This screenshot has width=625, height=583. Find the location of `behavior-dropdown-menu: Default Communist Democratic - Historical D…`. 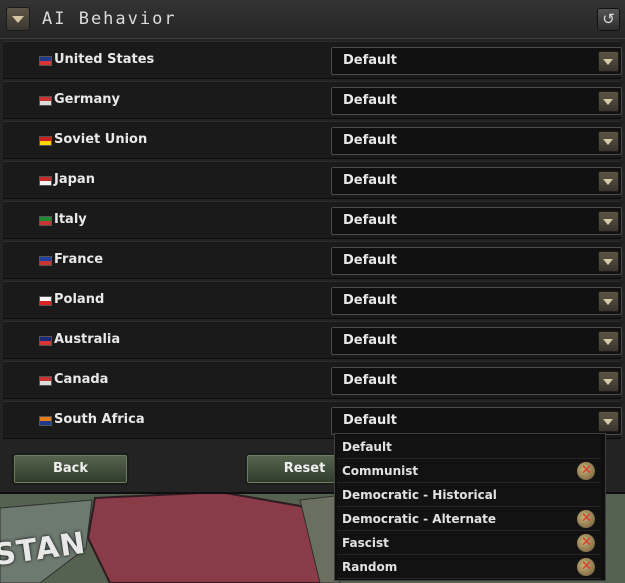

behavior-dropdown-menu: Default Communist Democratic - Historical D… is located at coordinates (470, 507).